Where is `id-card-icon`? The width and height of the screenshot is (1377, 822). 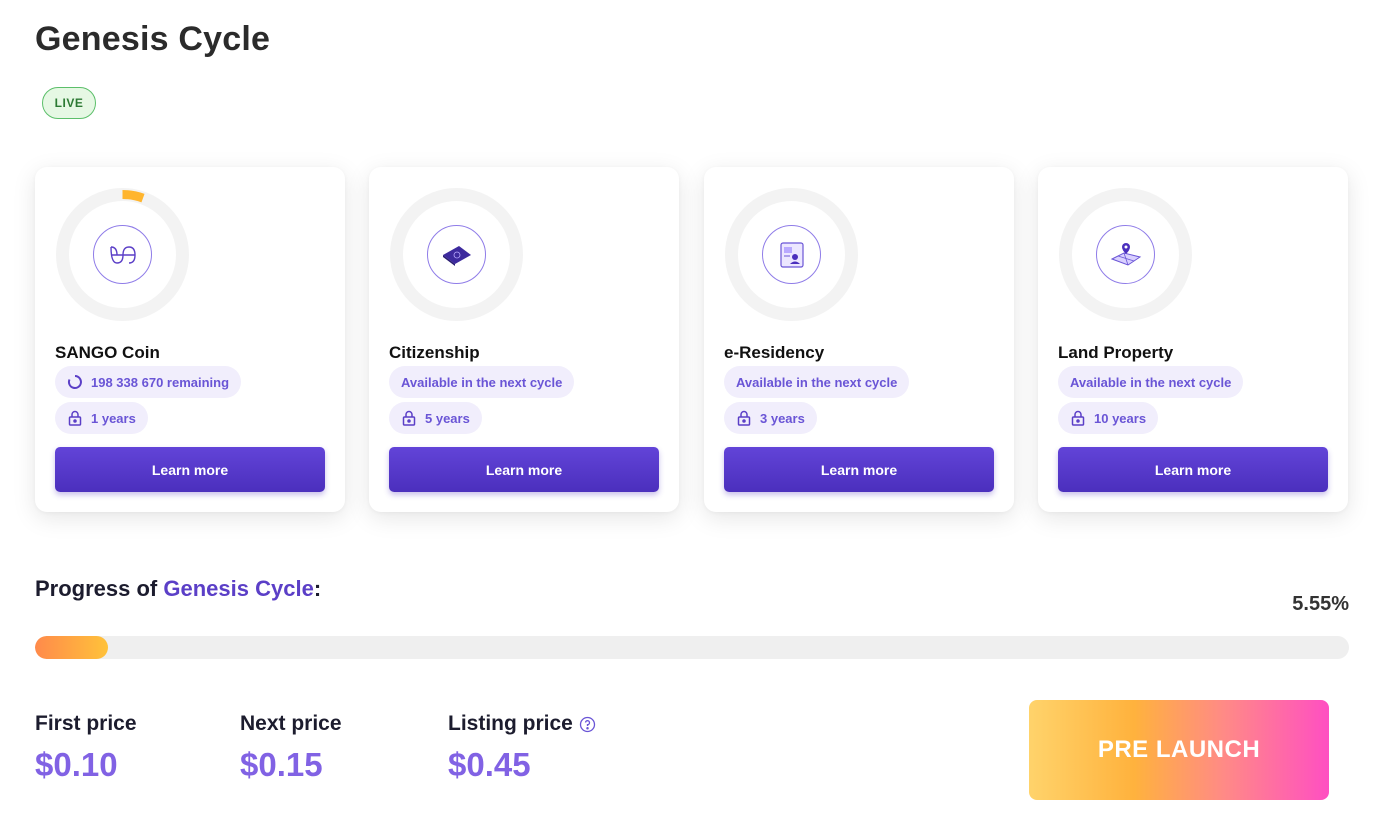 id-card-icon is located at coordinates (791, 254).